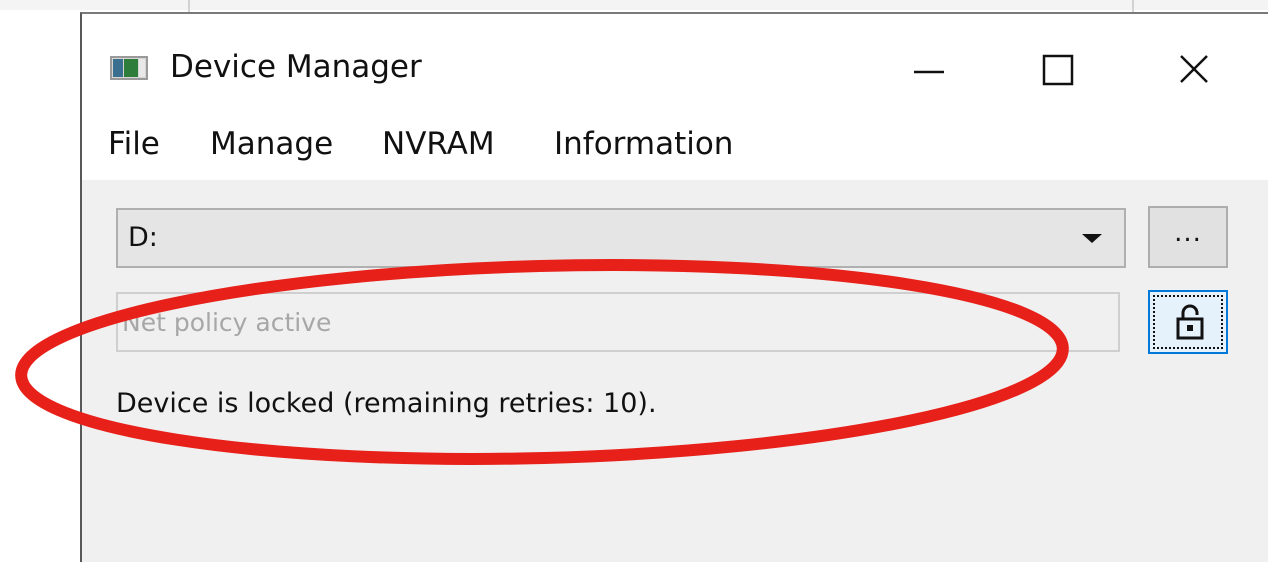  I want to click on window-title: Device Manager, so click(296, 67).